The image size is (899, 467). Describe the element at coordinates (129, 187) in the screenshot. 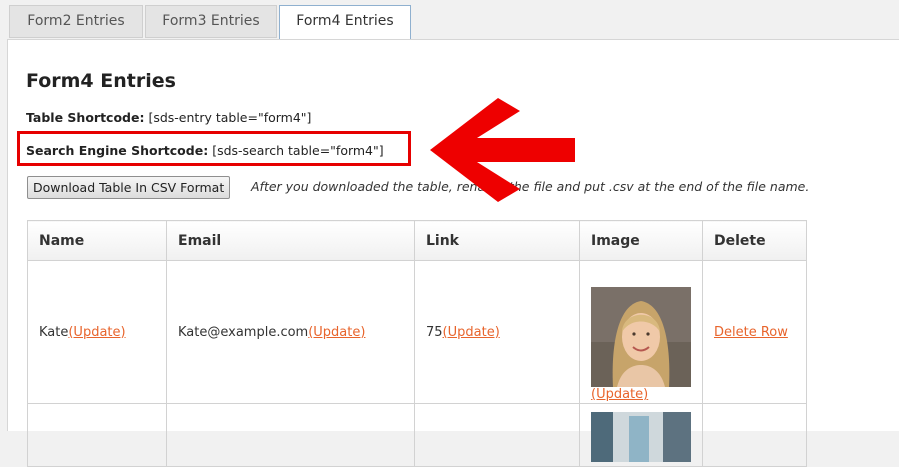

I see `download-csv-button: Download Table In CSV Format` at that location.